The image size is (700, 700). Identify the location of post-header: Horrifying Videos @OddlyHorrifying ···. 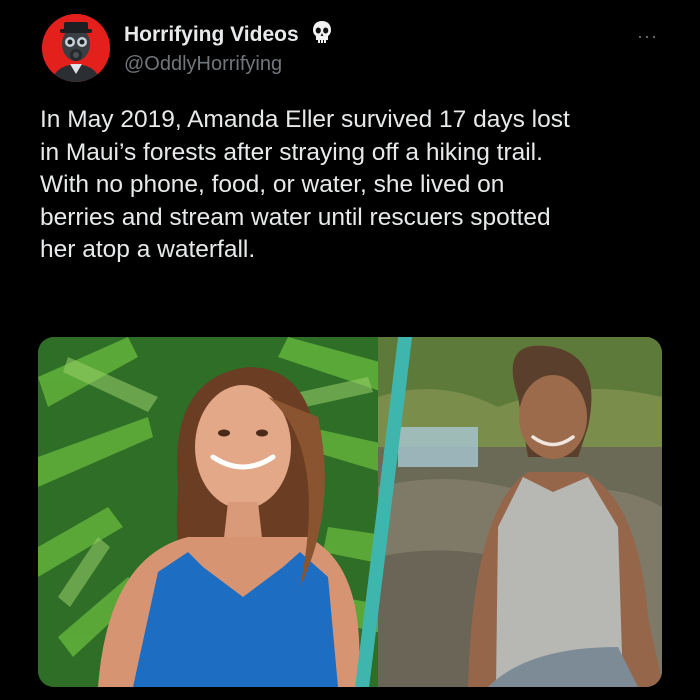
(352, 49).